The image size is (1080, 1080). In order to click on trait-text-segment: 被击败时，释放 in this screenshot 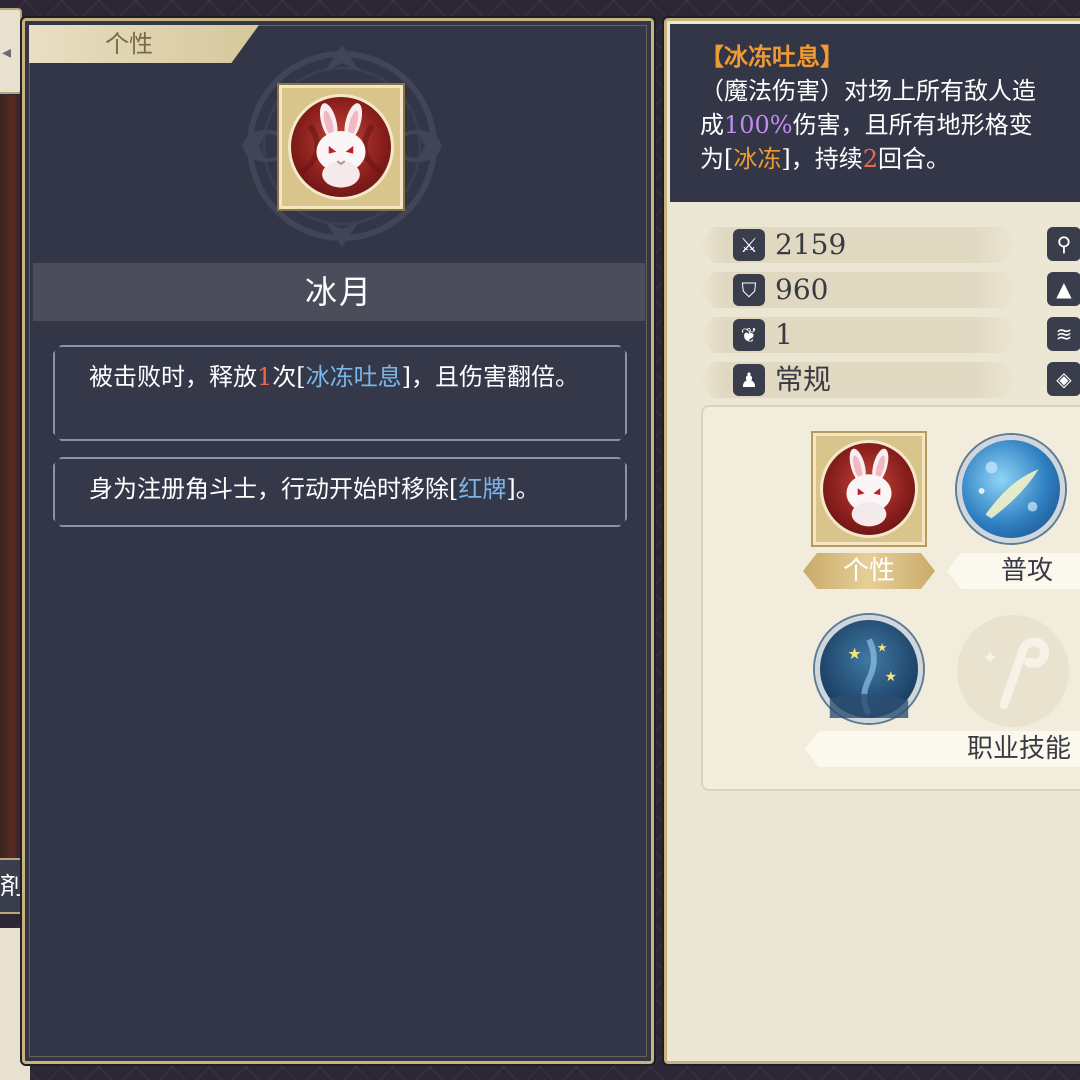, I will do `click(173, 377)`.